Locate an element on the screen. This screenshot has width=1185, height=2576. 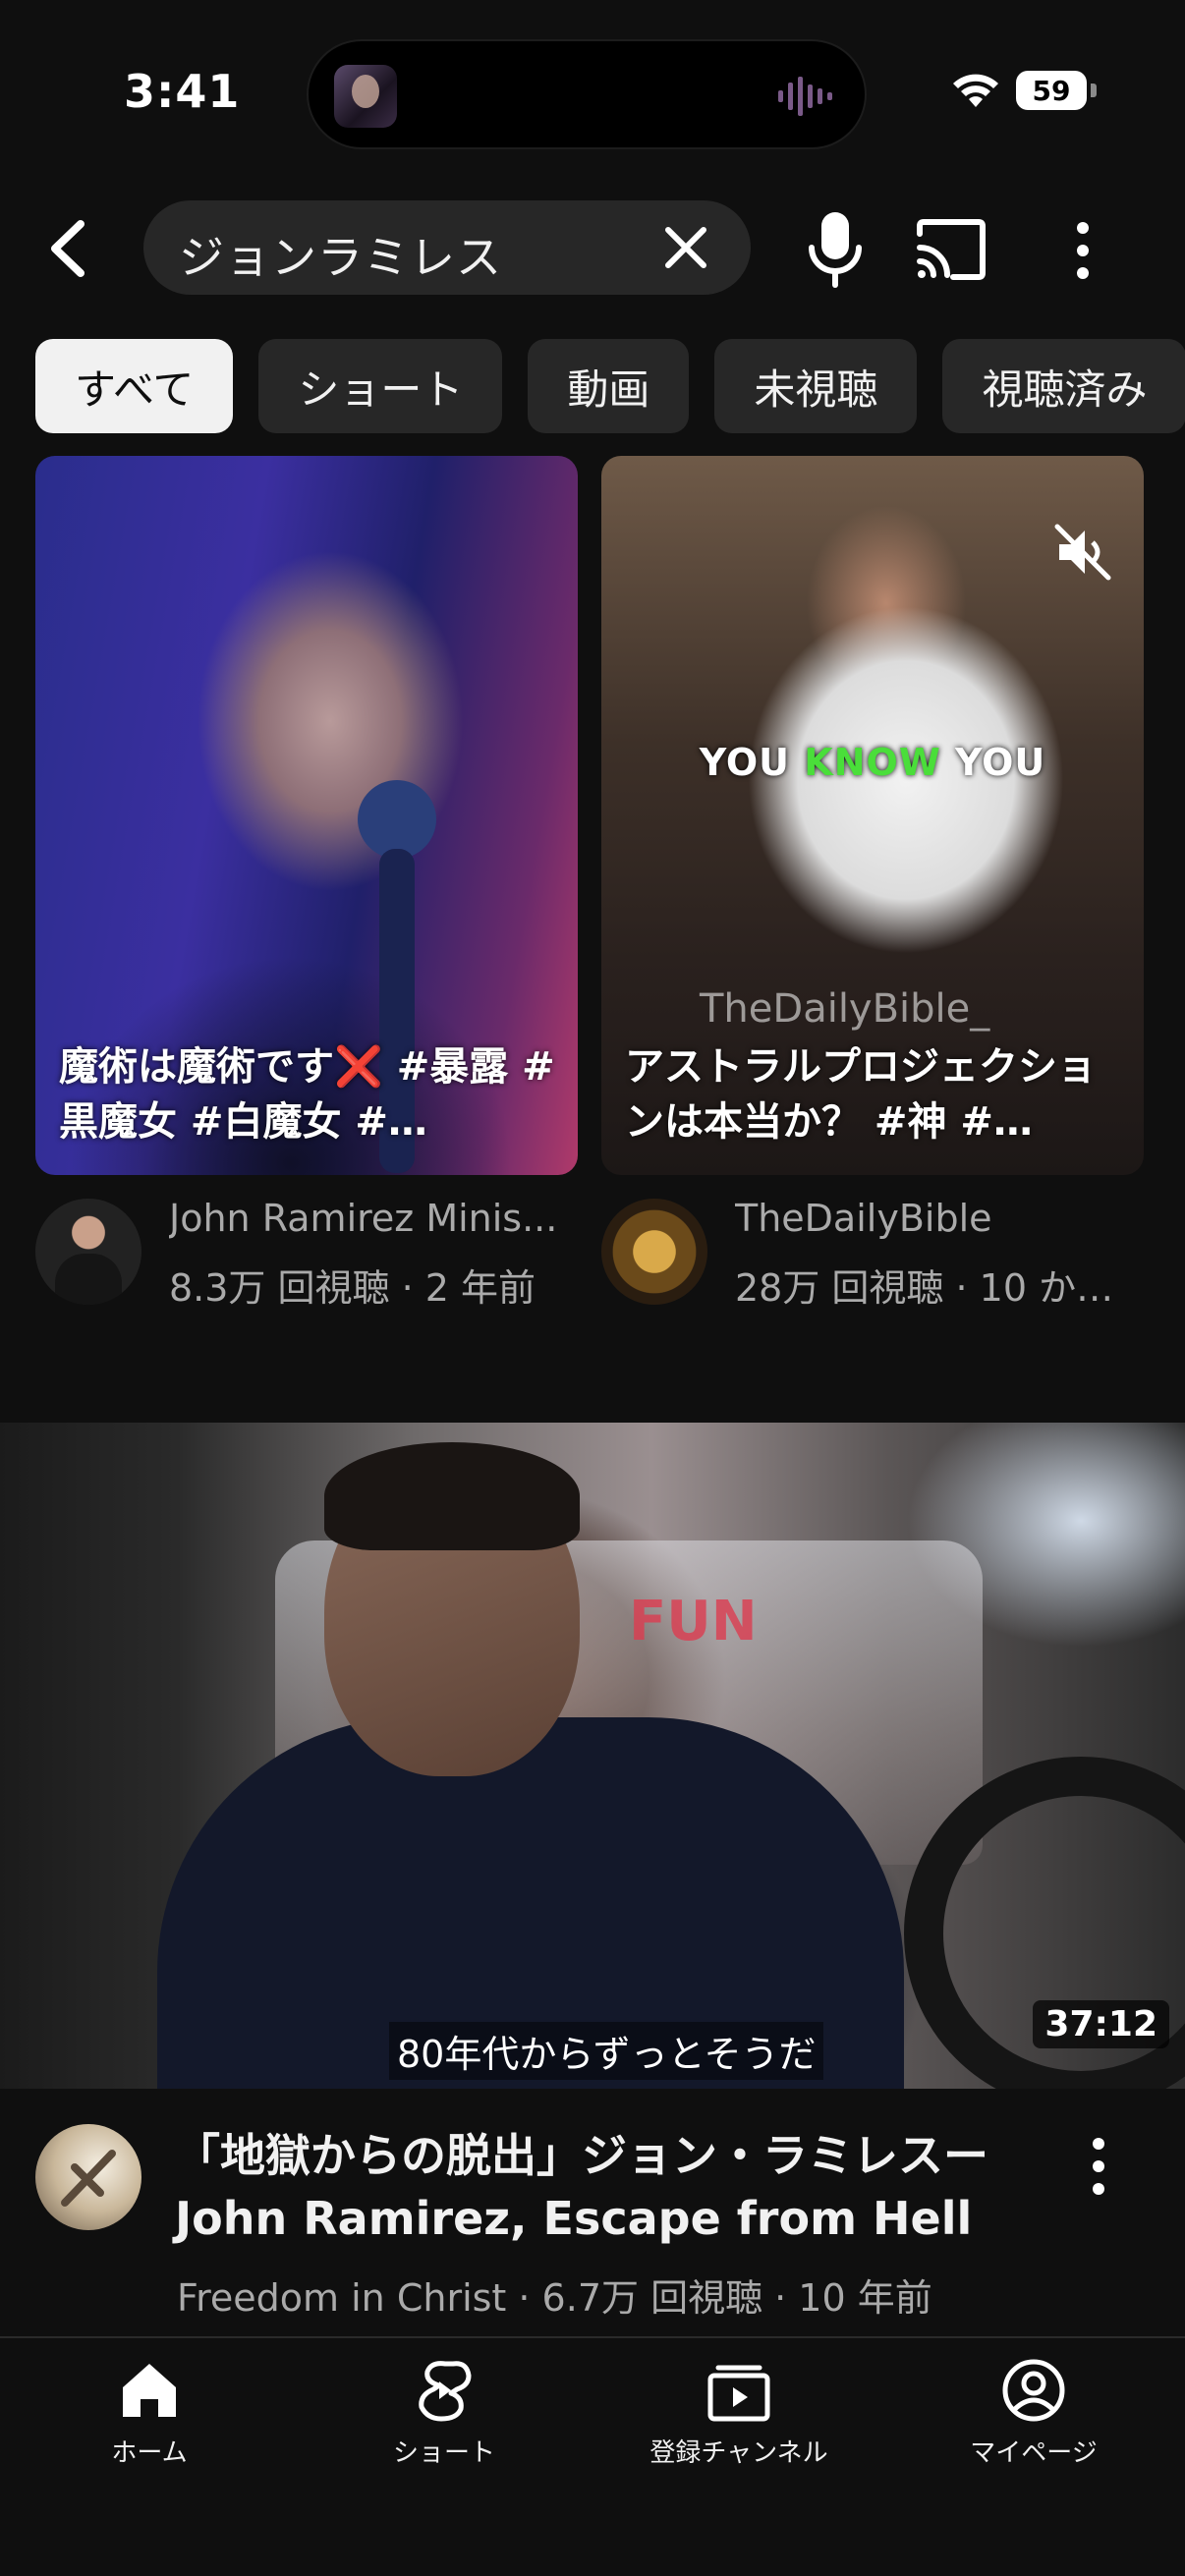
view-stats: 8.3万 回視聴 · 2 年前 is located at coordinates (352, 1288).